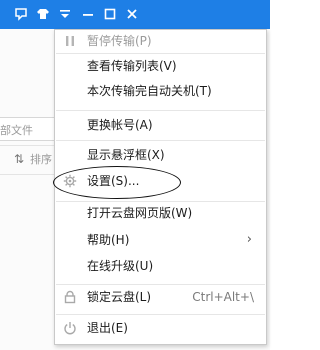 The width and height of the screenshot is (320, 350). I want to click on skin-icon, so click(43, 14).